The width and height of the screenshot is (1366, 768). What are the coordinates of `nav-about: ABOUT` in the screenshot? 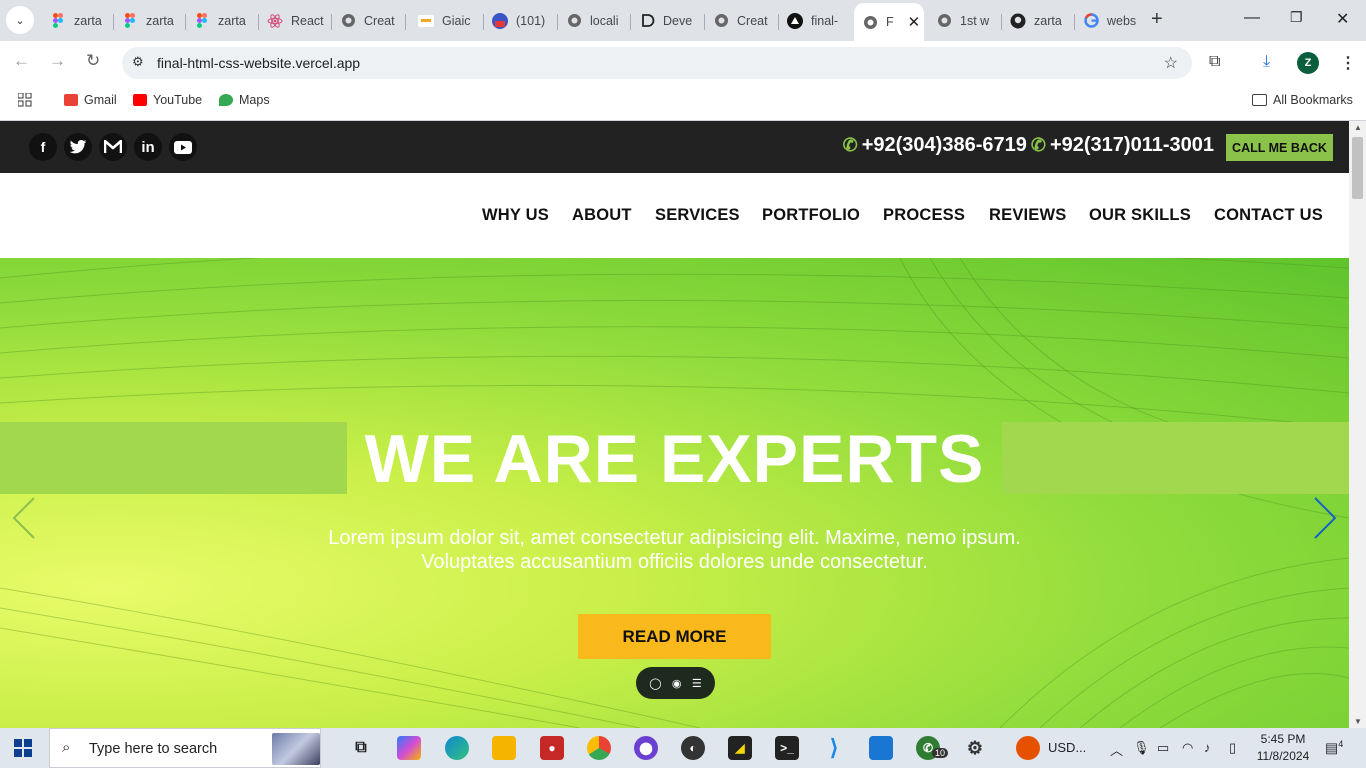 It's located at (602, 215).